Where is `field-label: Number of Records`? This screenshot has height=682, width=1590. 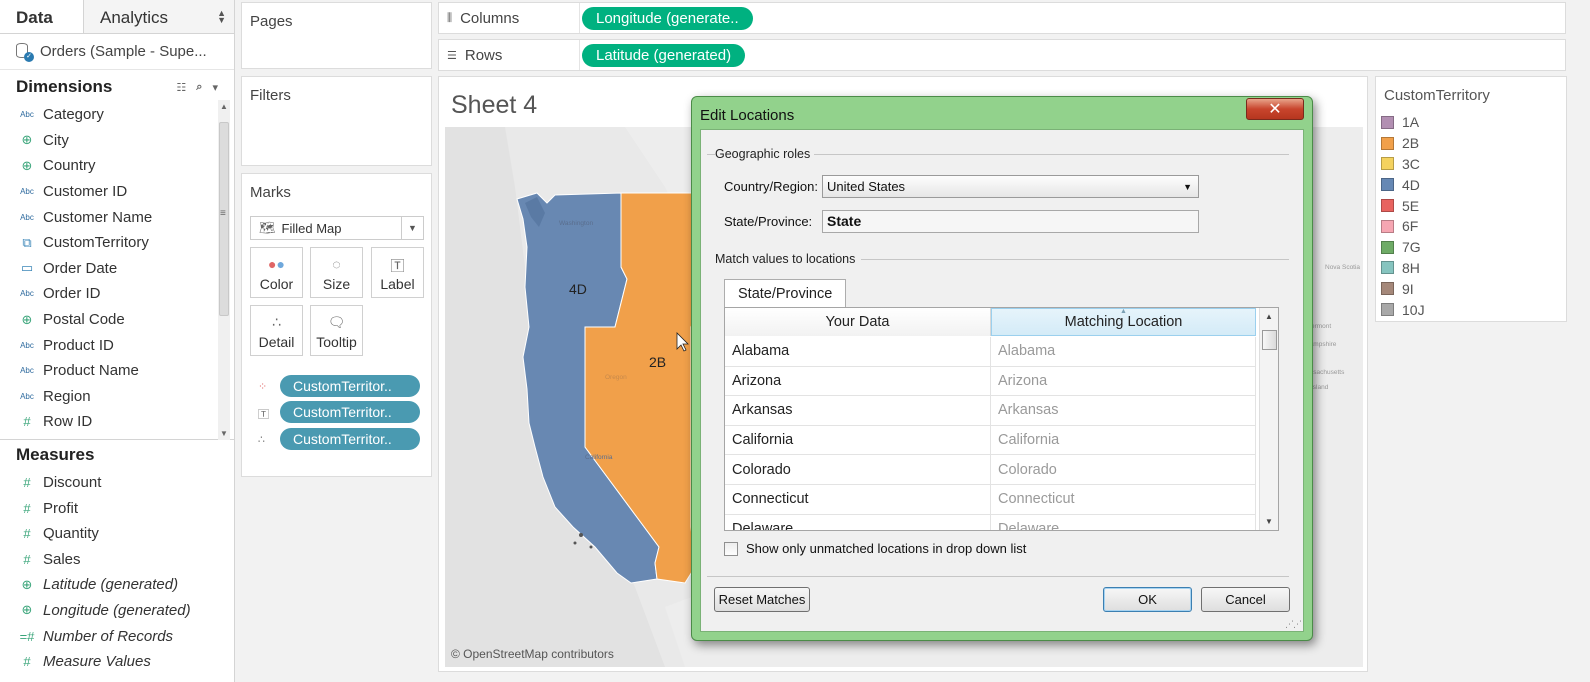
field-label: Number of Records is located at coordinates (108, 636).